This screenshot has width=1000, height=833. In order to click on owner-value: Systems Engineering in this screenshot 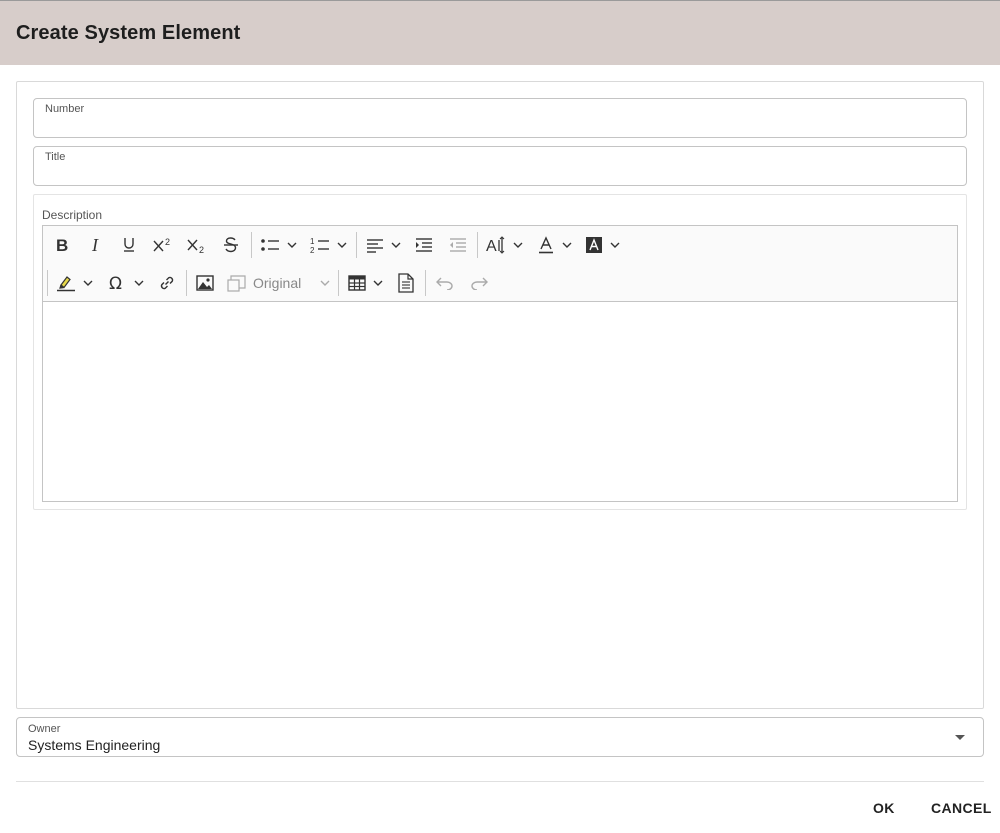, I will do `click(94, 745)`.